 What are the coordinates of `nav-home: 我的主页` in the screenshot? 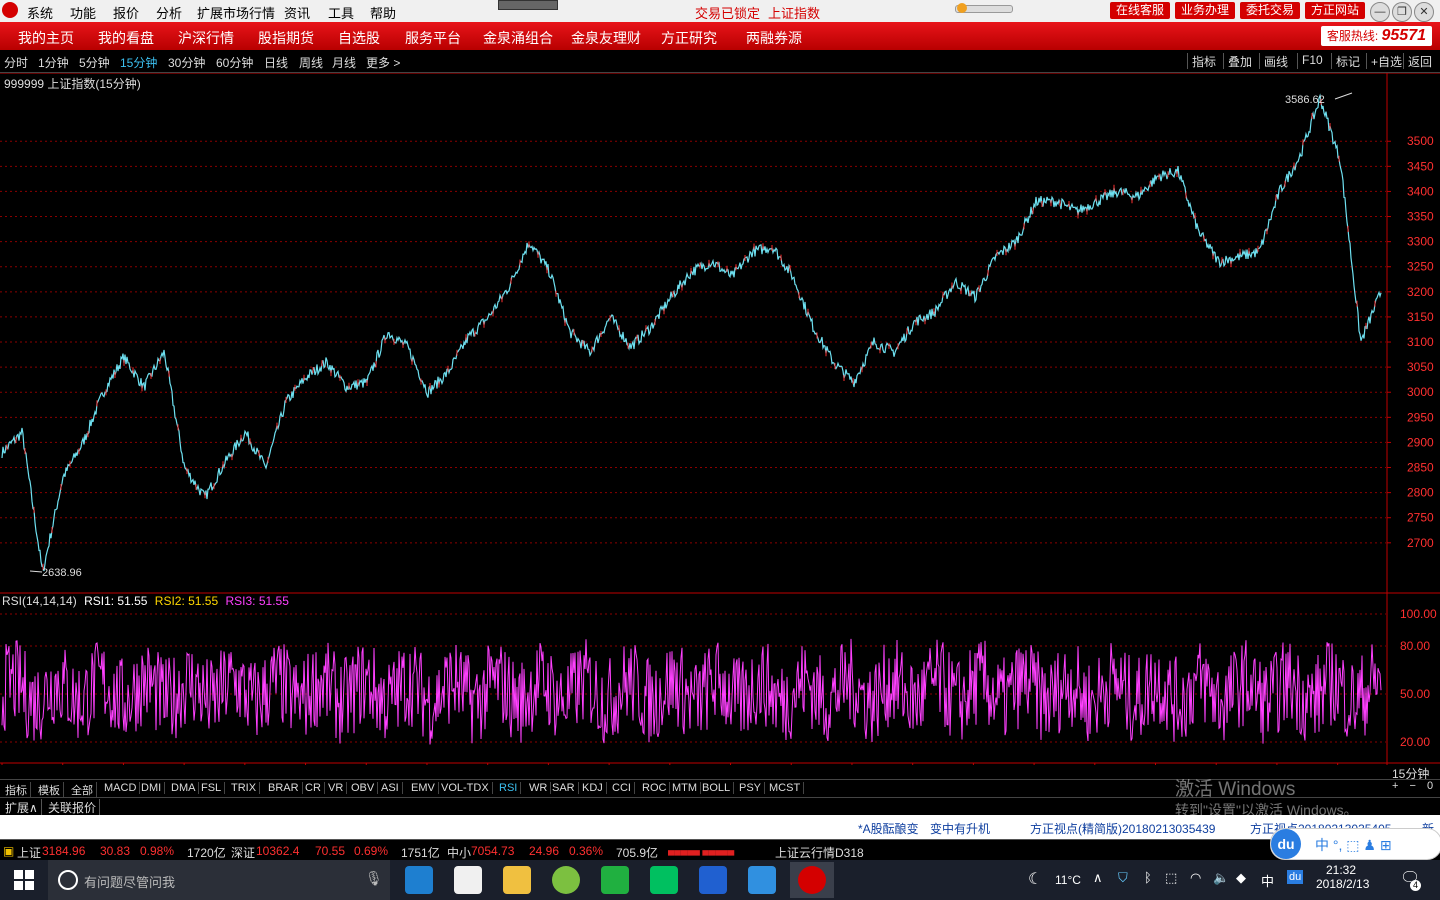 It's located at (46, 38).